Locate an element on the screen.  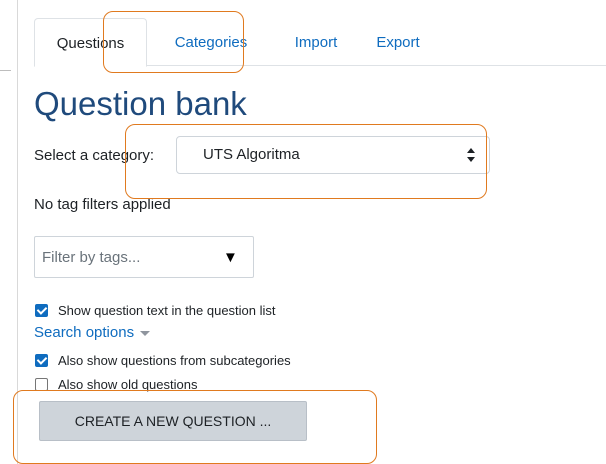
search-options-link: Search options is located at coordinates (92, 333).